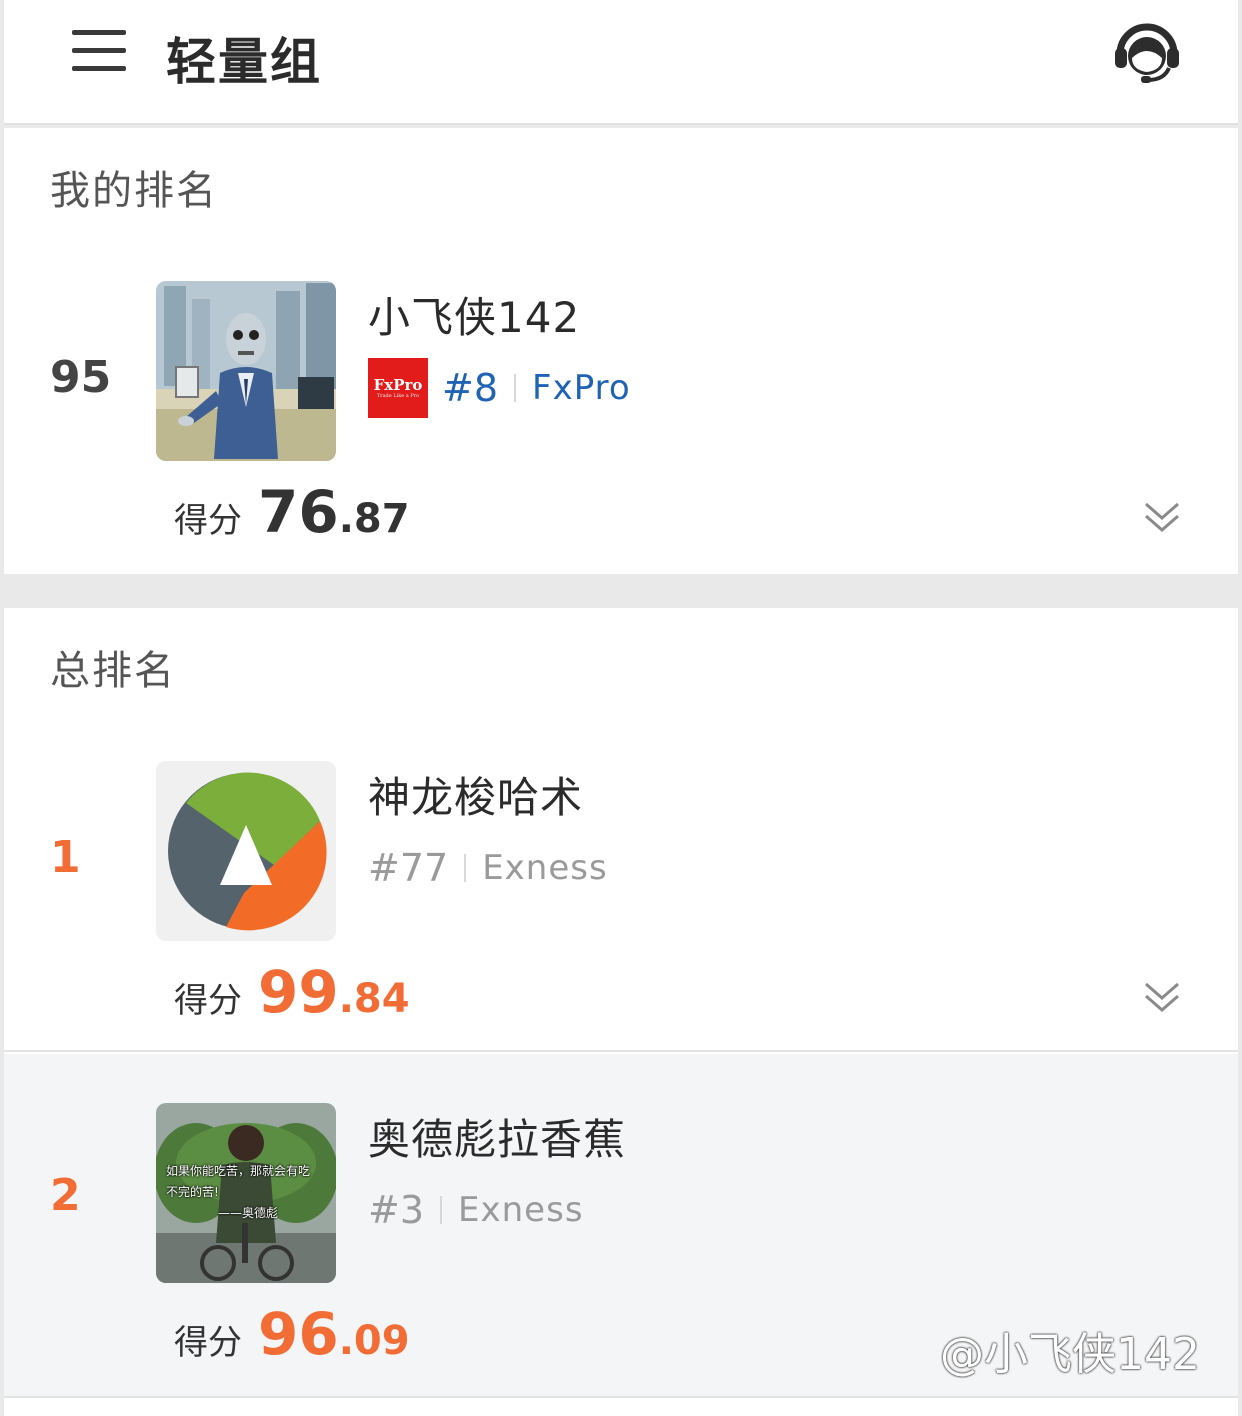  Describe the element at coordinates (497, 1139) in the screenshot. I see `user-name: 奥德彪拉香蕉` at that location.